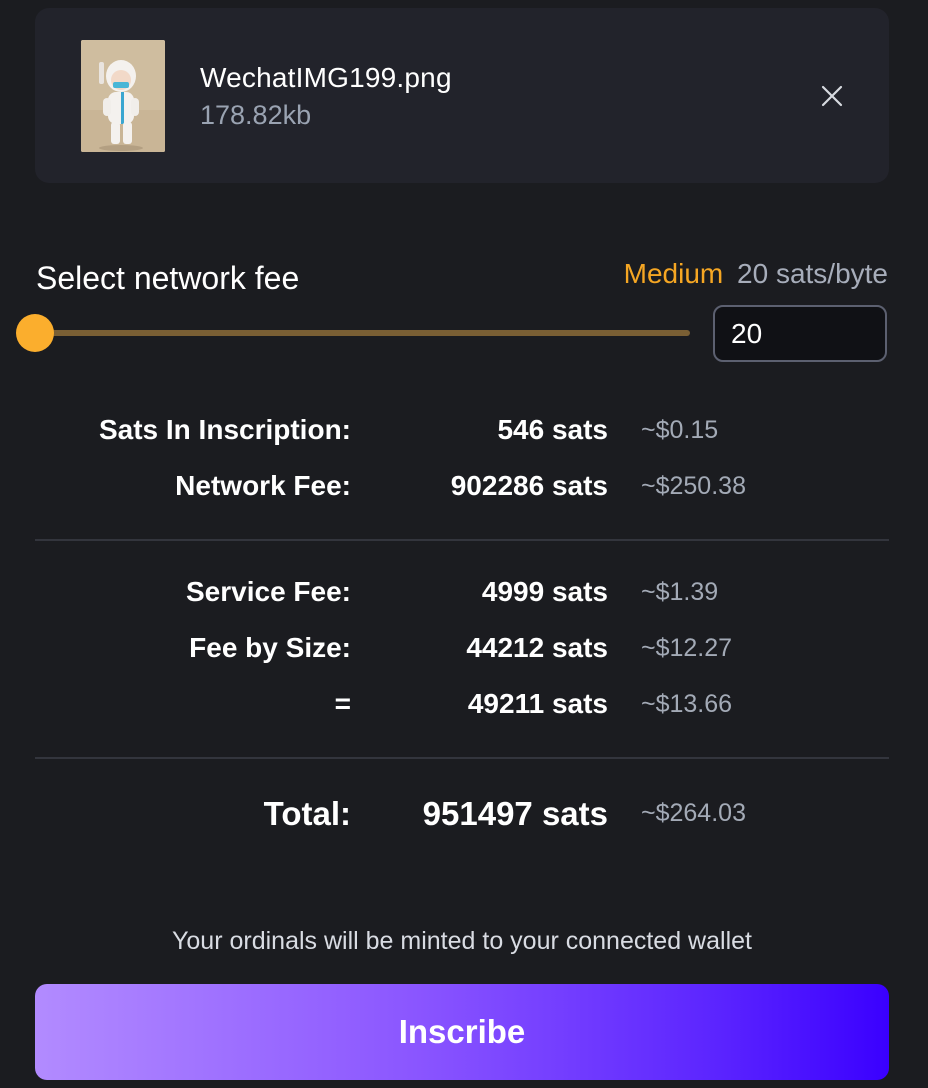  Describe the element at coordinates (812, 273) in the screenshot. I see `fee-rate-label: 20 sats/byte` at that location.